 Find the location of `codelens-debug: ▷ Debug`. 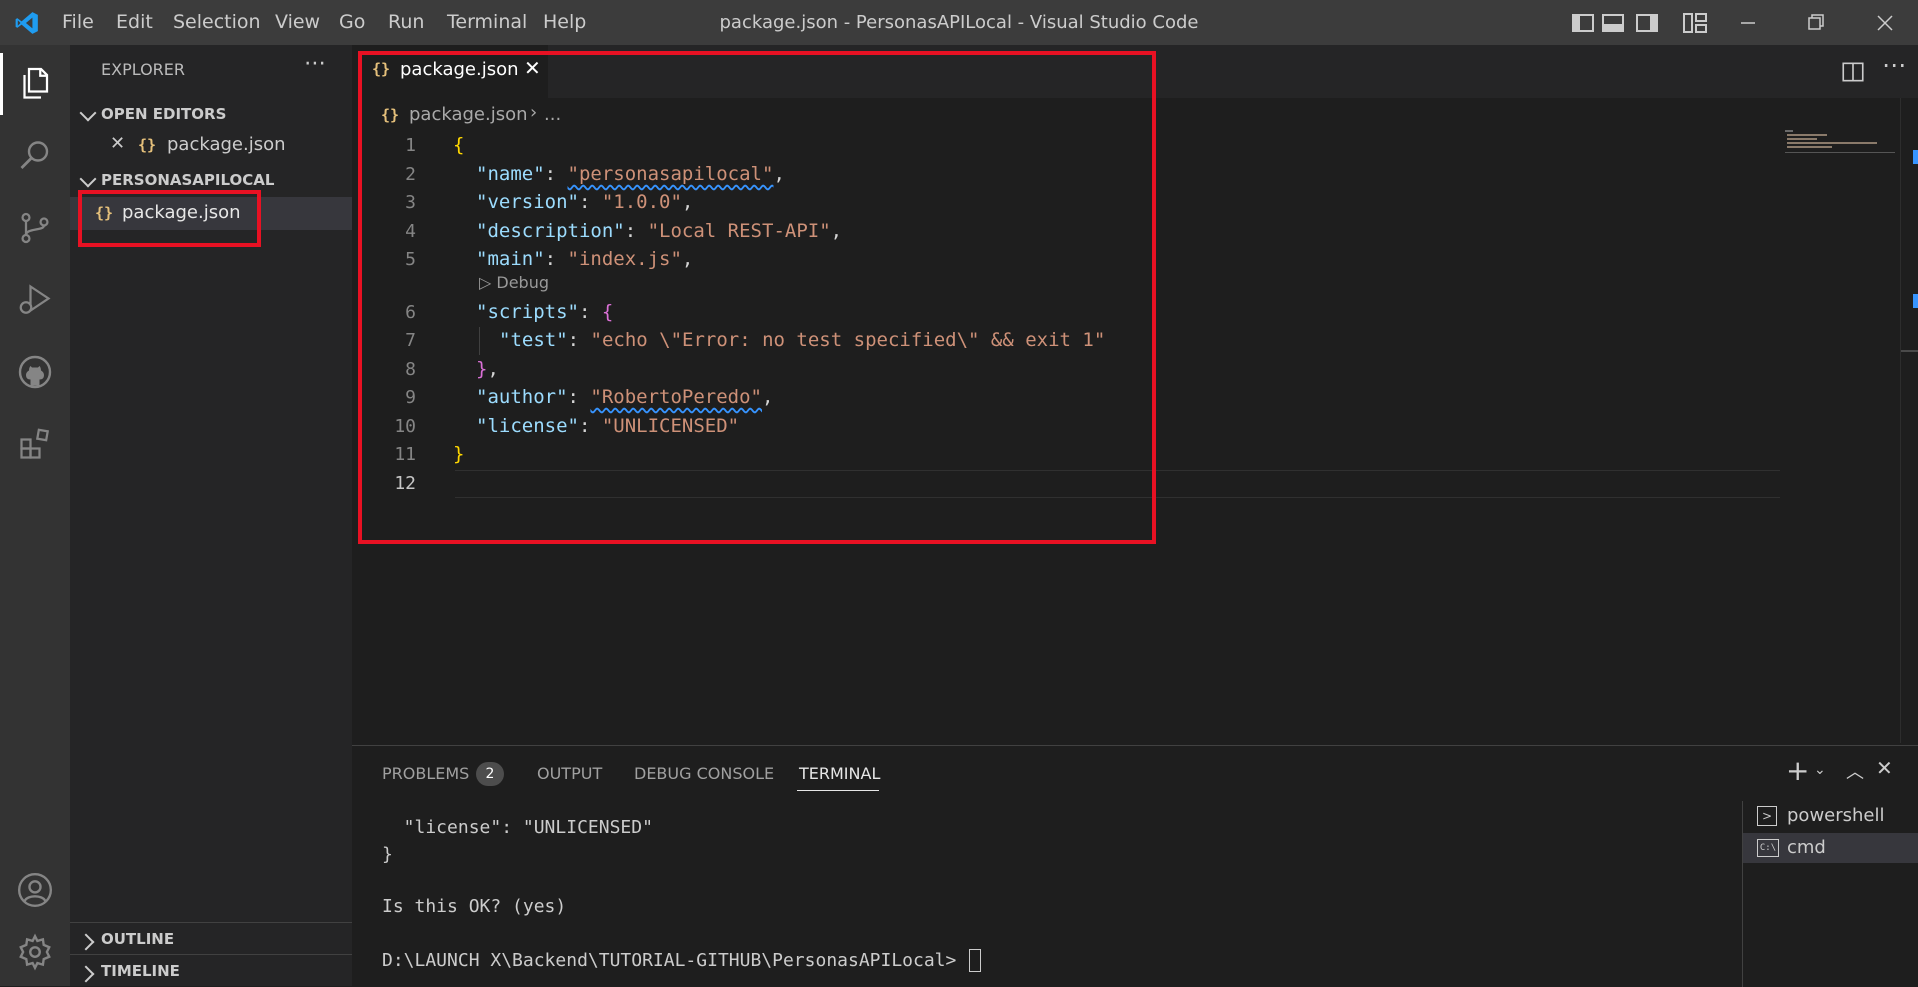

codelens-debug: ▷ Debug is located at coordinates (514, 282).